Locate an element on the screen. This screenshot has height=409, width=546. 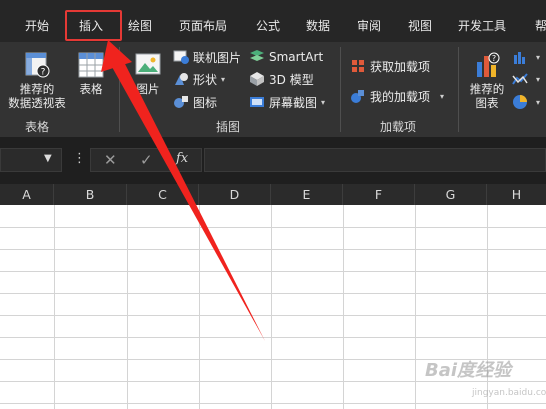
3d-models-button: 3D 模型 is located at coordinates (281, 79).